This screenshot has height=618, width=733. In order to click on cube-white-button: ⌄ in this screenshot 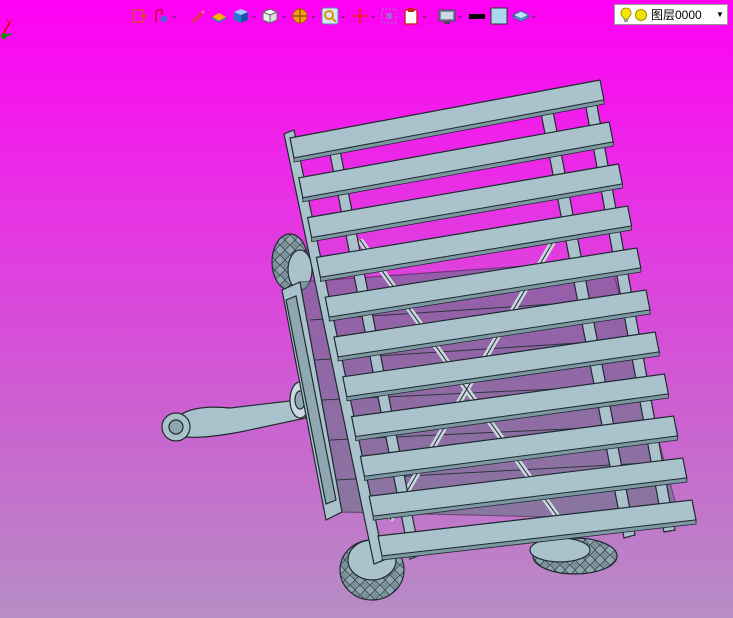, I will do `click(274, 16)`.